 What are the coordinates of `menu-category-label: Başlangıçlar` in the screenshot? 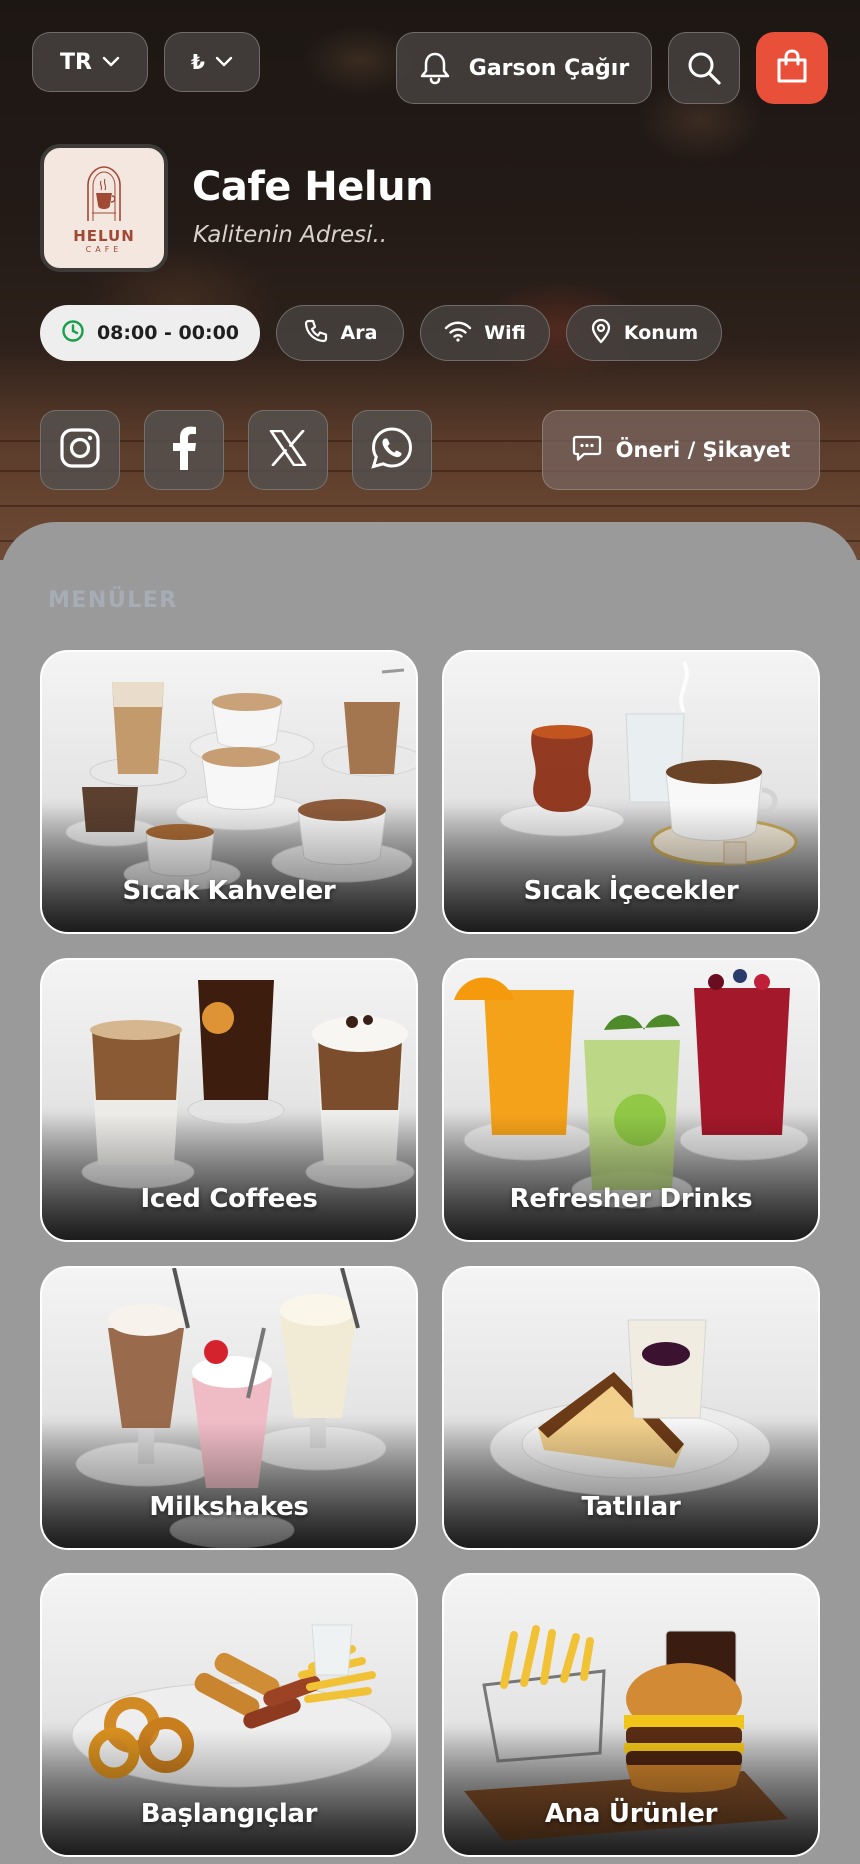 It's located at (229, 1814).